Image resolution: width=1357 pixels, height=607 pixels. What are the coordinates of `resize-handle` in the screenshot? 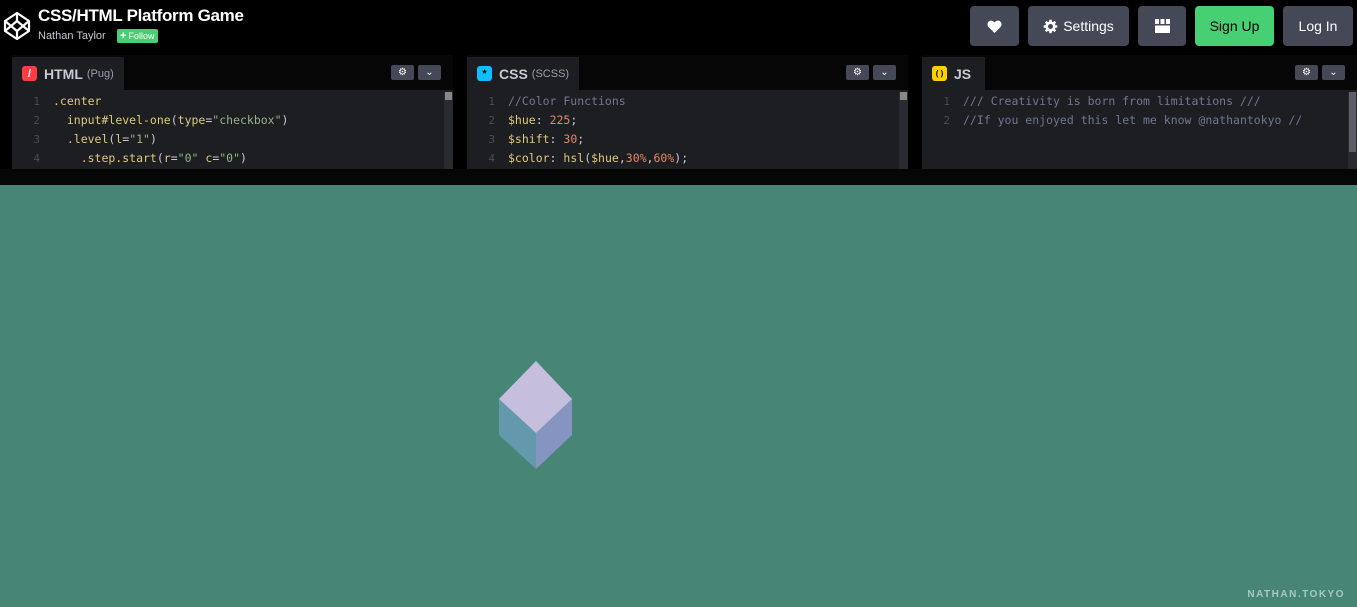 It's located at (678, 177).